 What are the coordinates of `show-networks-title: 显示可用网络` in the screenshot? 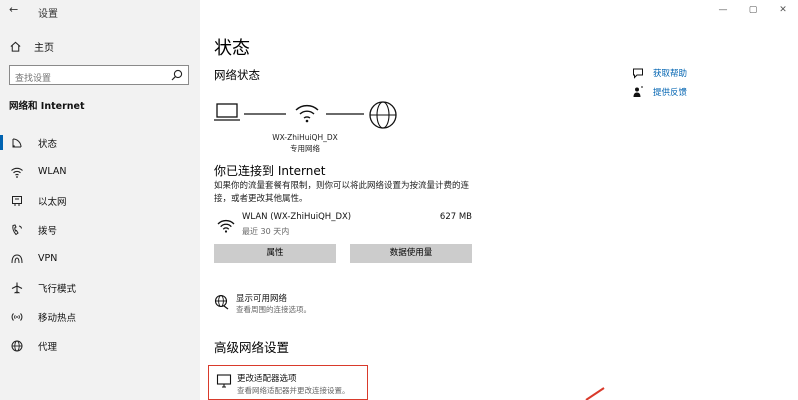 It's located at (262, 299).